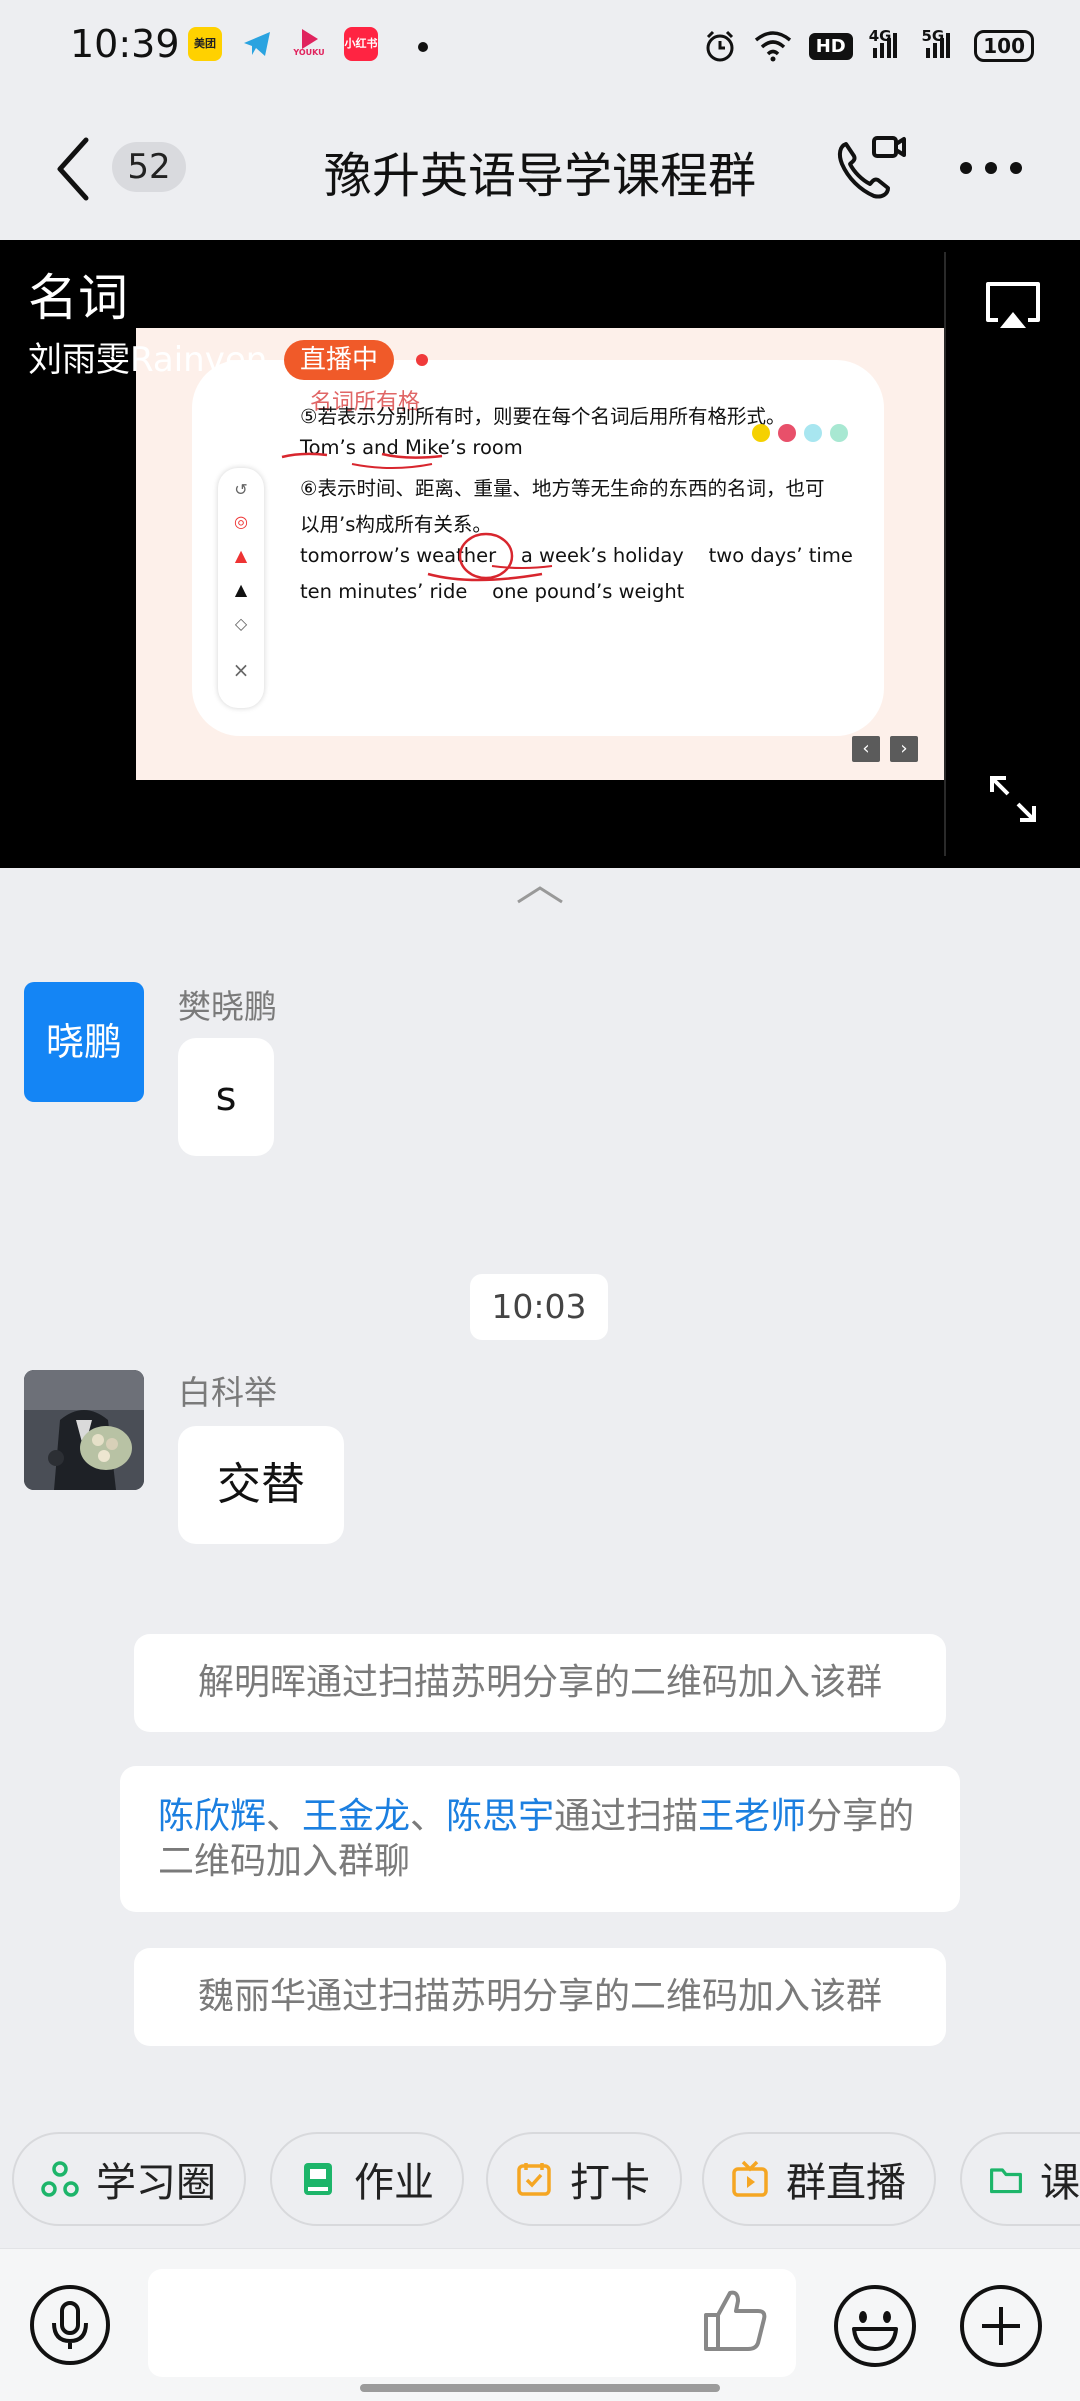 This screenshot has height=2401, width=1080. What do you see at coordinates (500, 1816) in the screenshot?
I see `user-link: 陈思宇` at bounding box center [500, 1816].